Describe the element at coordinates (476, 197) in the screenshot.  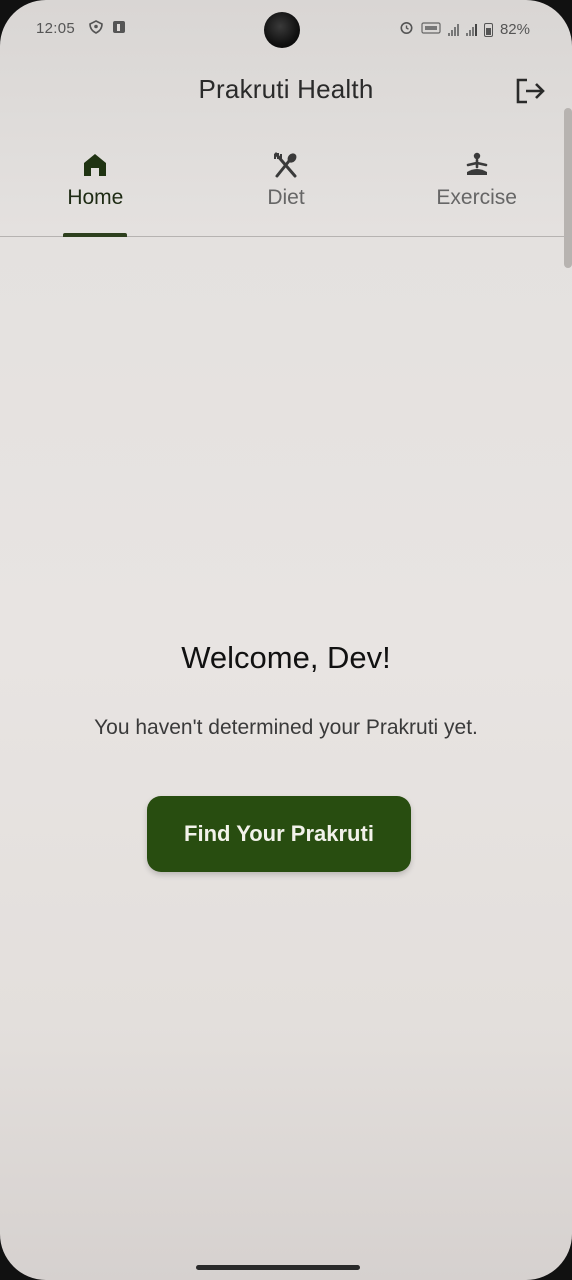
I see `tab-exercise-label: Exercise` at that location.